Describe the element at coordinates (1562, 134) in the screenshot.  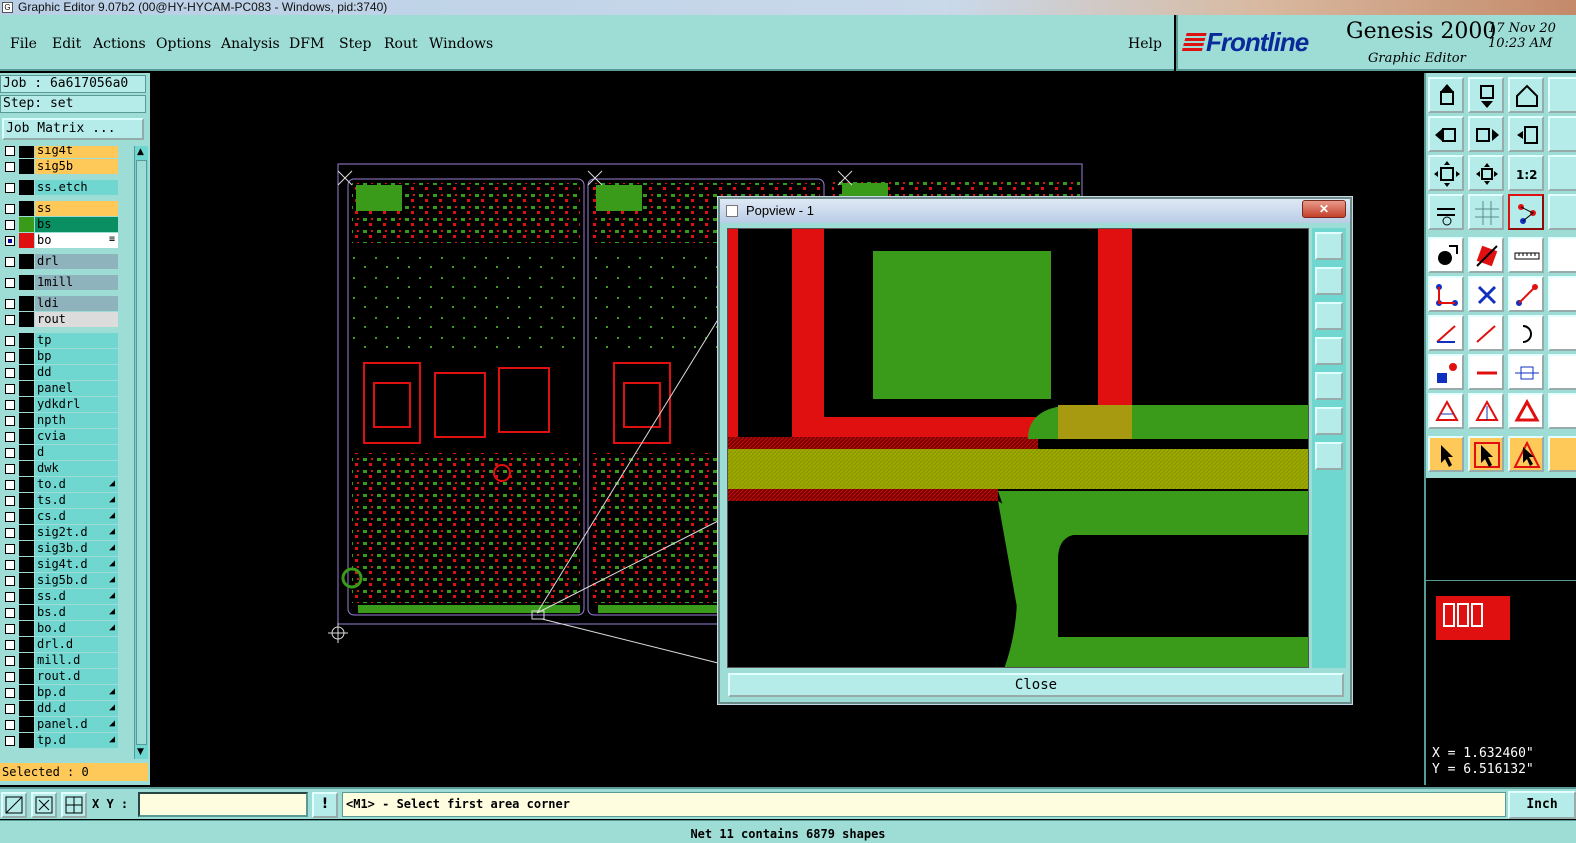
I see `zoom-area-icon` at that location.